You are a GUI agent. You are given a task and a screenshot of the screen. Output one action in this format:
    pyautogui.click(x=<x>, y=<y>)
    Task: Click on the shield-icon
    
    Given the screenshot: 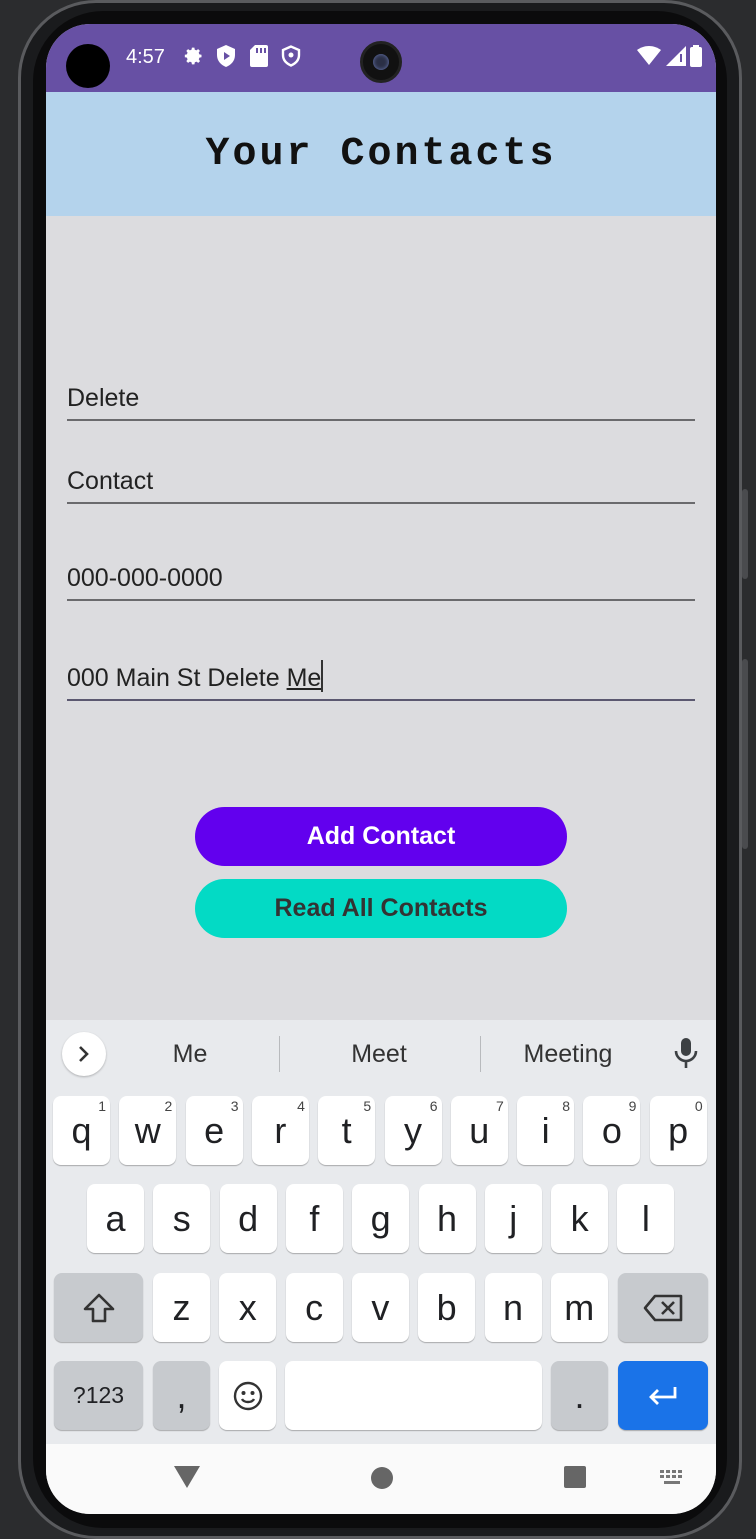 What is the action you would take?
    pyautogui.click(x=291, y=56)
    